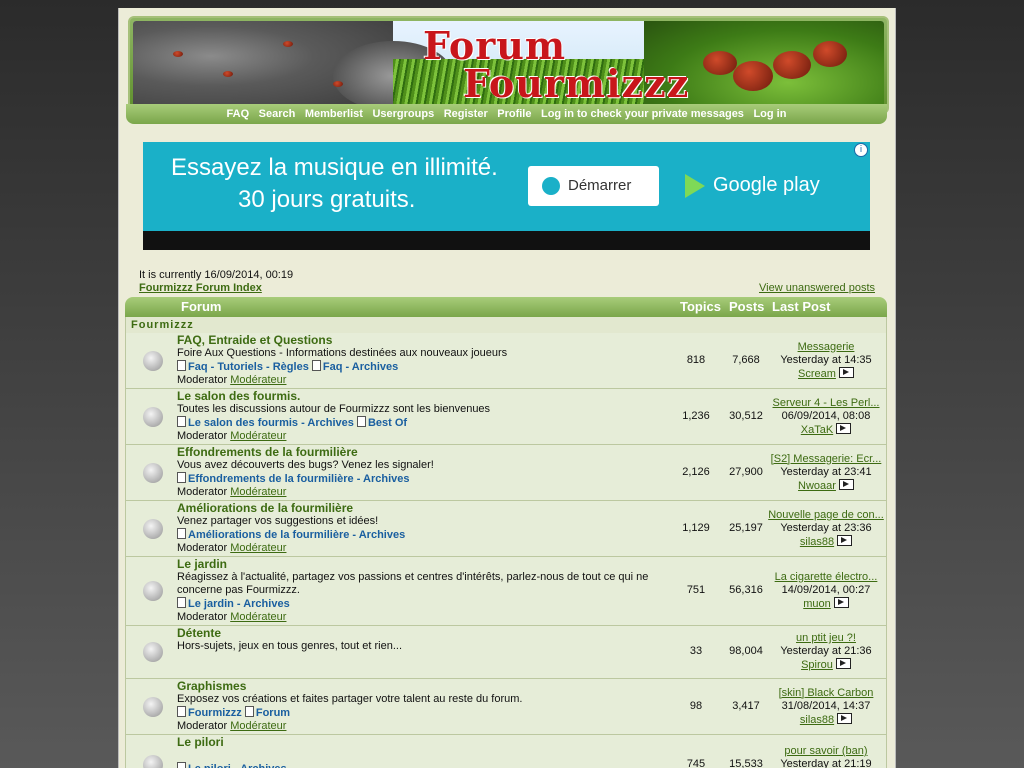 Image resolution: width=1024 pixels, height=768 pixels. Describe the element at coordinates (271, 423) in the screenshot. I see `subforum-link: Le salon des fourmis - Archives` at that location.